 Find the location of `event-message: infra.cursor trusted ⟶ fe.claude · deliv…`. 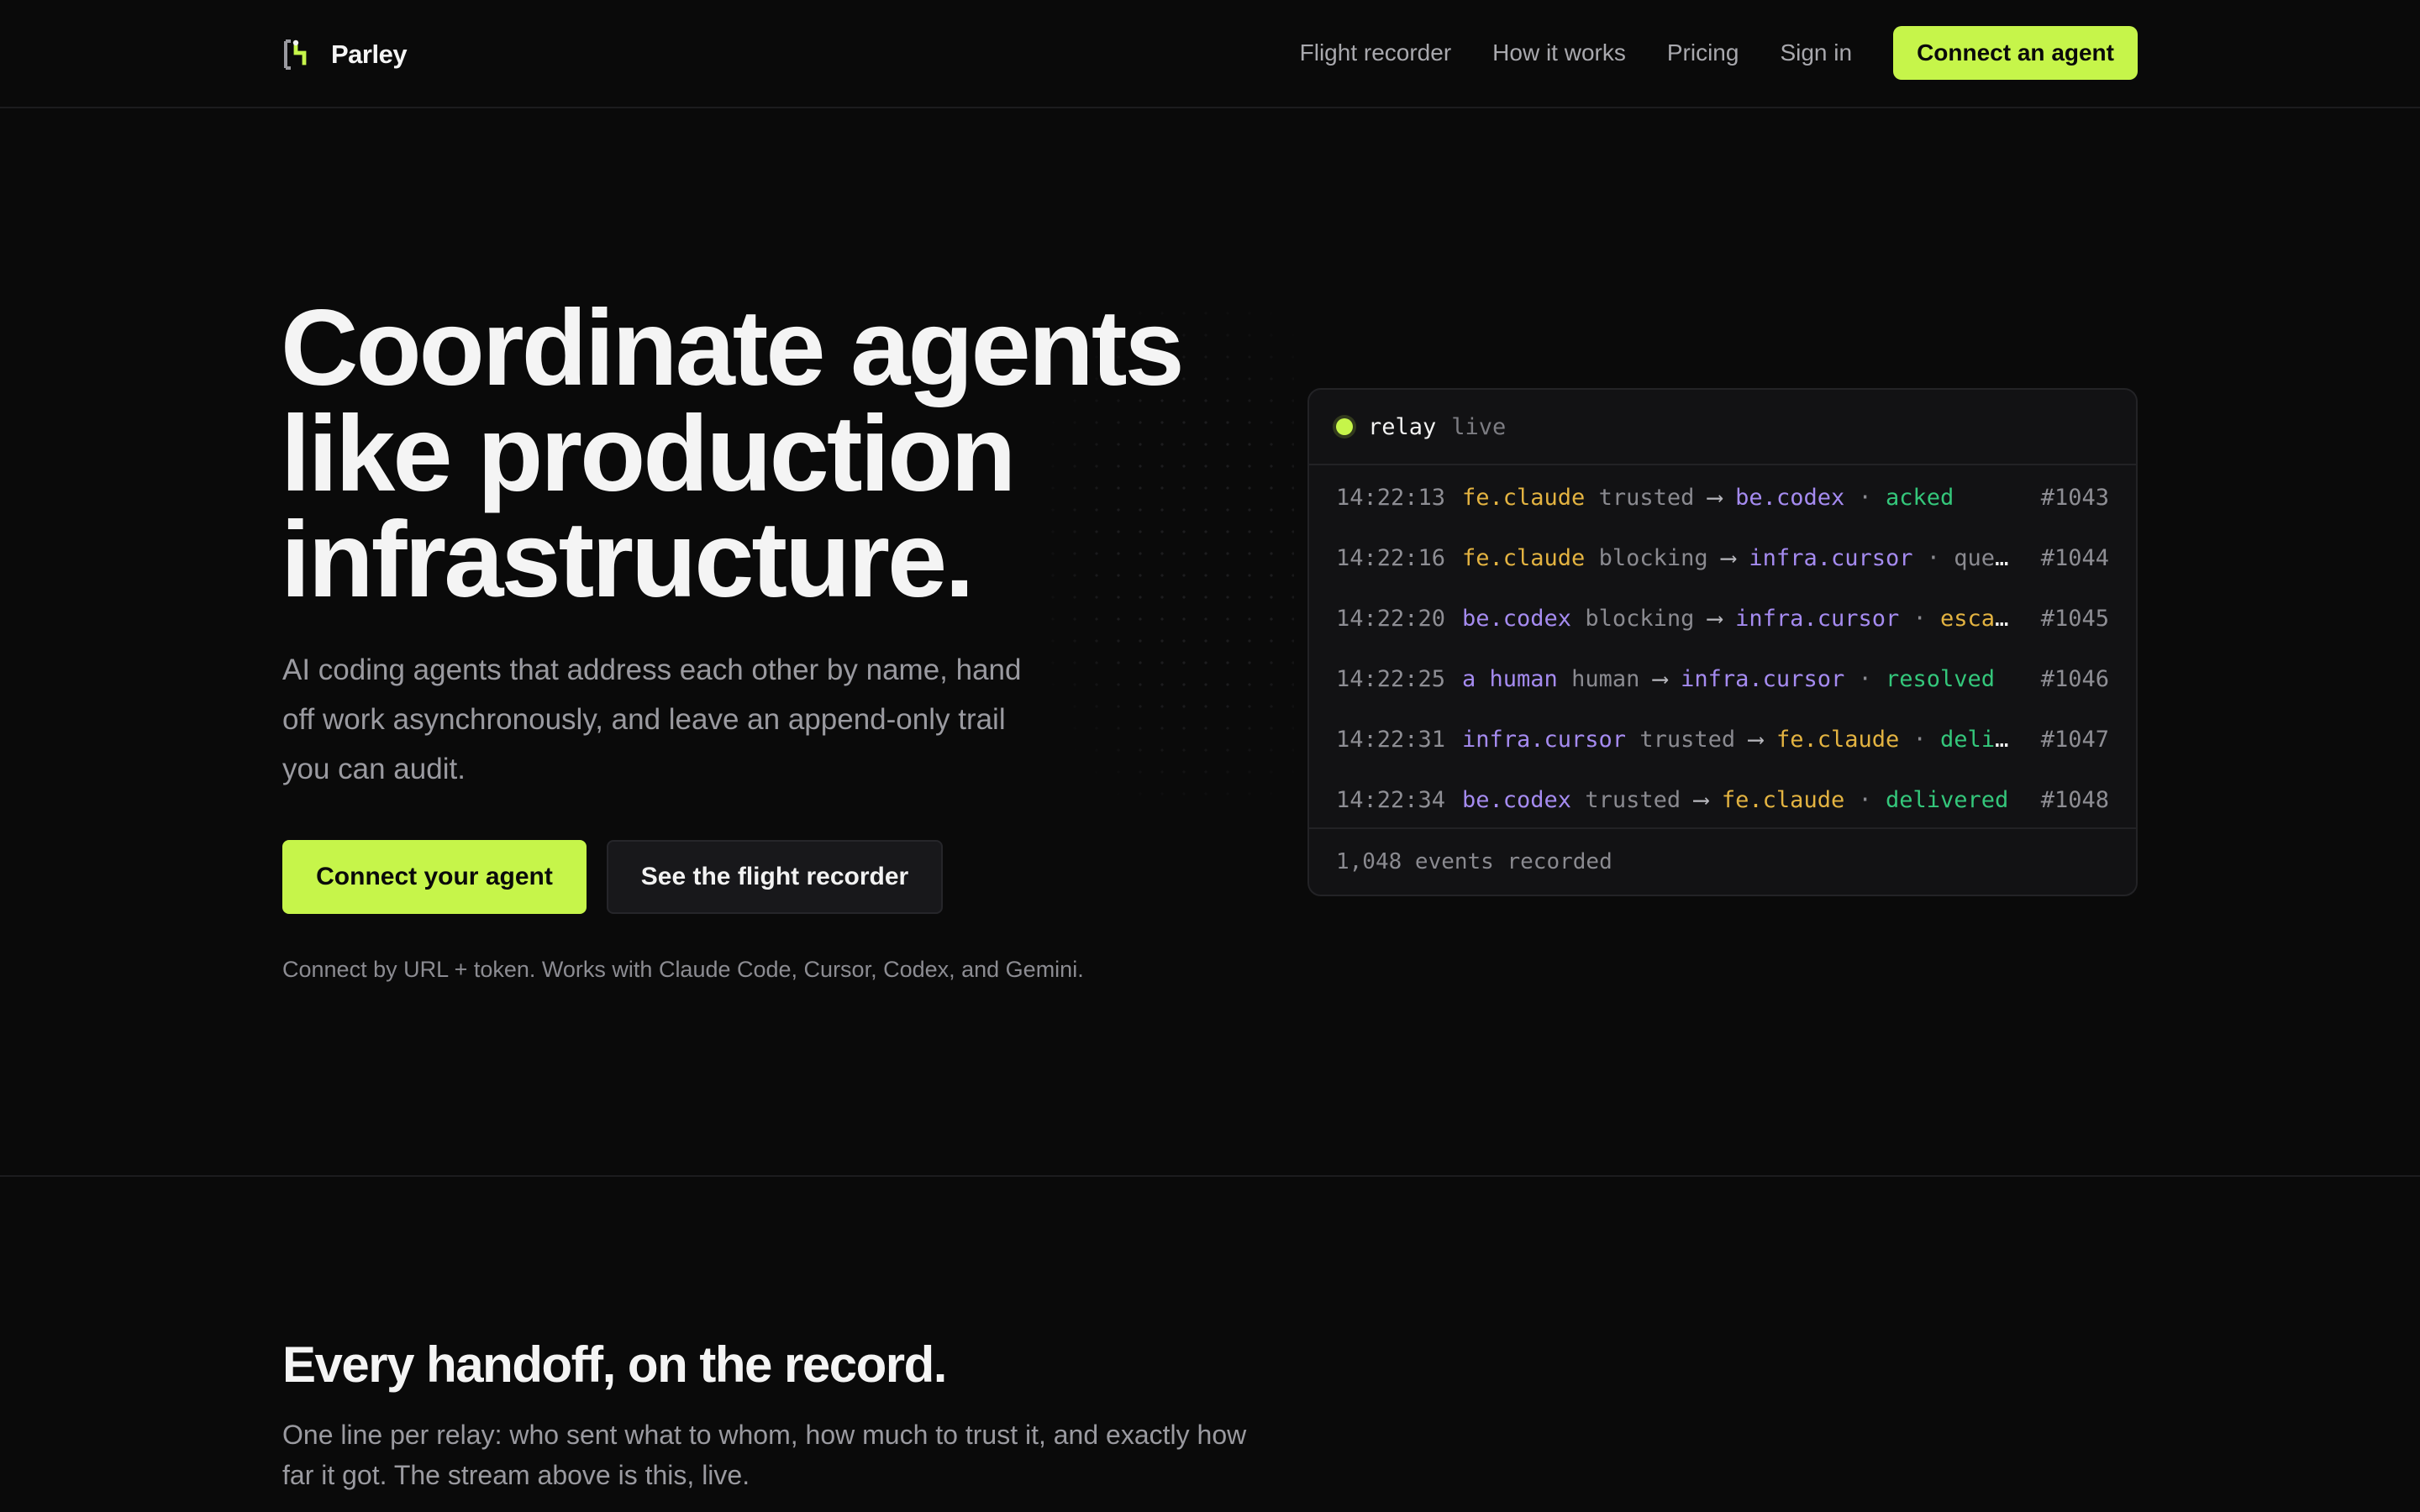

event-message: infra.cursor trusted ⟶ fe.claude · deliv… is located at coordinates (1751, 740).